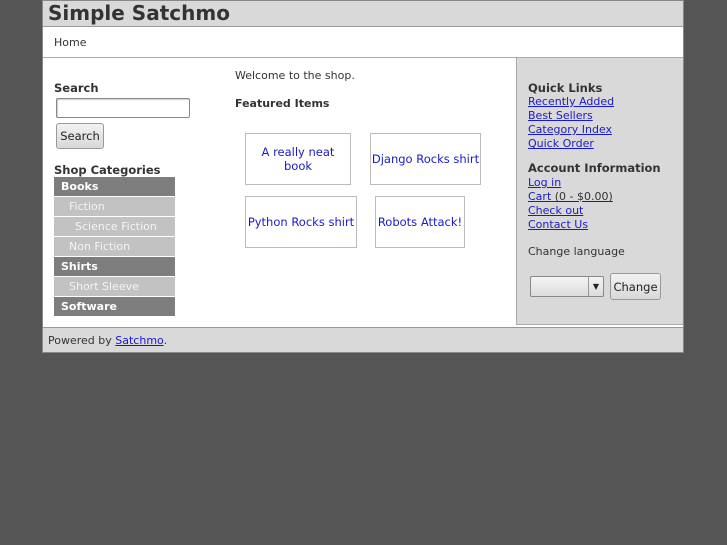 The image size is (727, 545). Describe the element at coordinates (560, 115) in the screenshot. I see `best-sellers-link: Best Sellers` at that location.